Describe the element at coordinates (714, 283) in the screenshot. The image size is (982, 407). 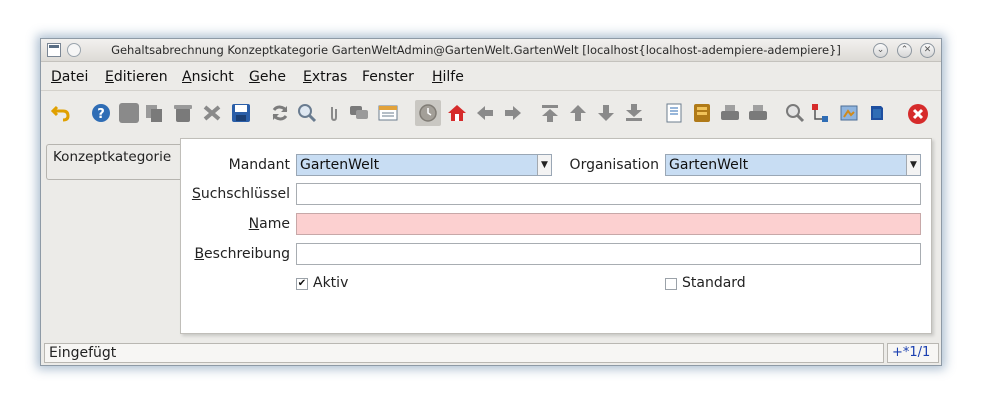
I see `standard-label: Standard` at that location.